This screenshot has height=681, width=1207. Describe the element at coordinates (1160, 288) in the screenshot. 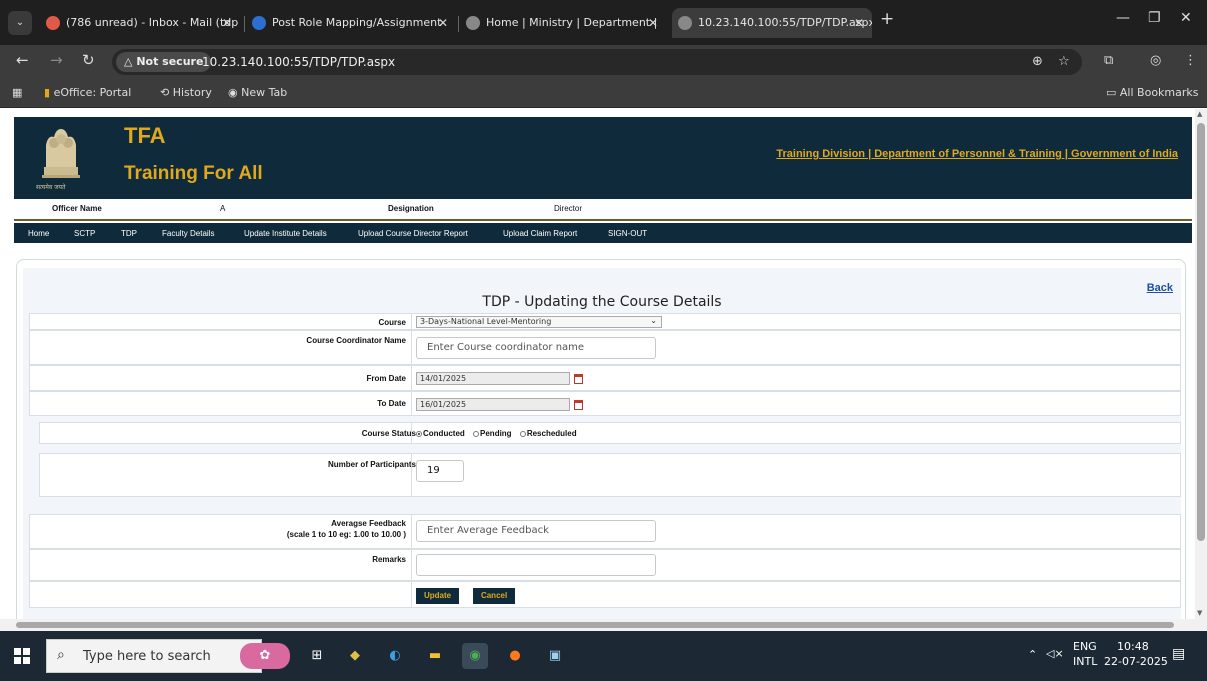

I see `back-link: Back` at that location.